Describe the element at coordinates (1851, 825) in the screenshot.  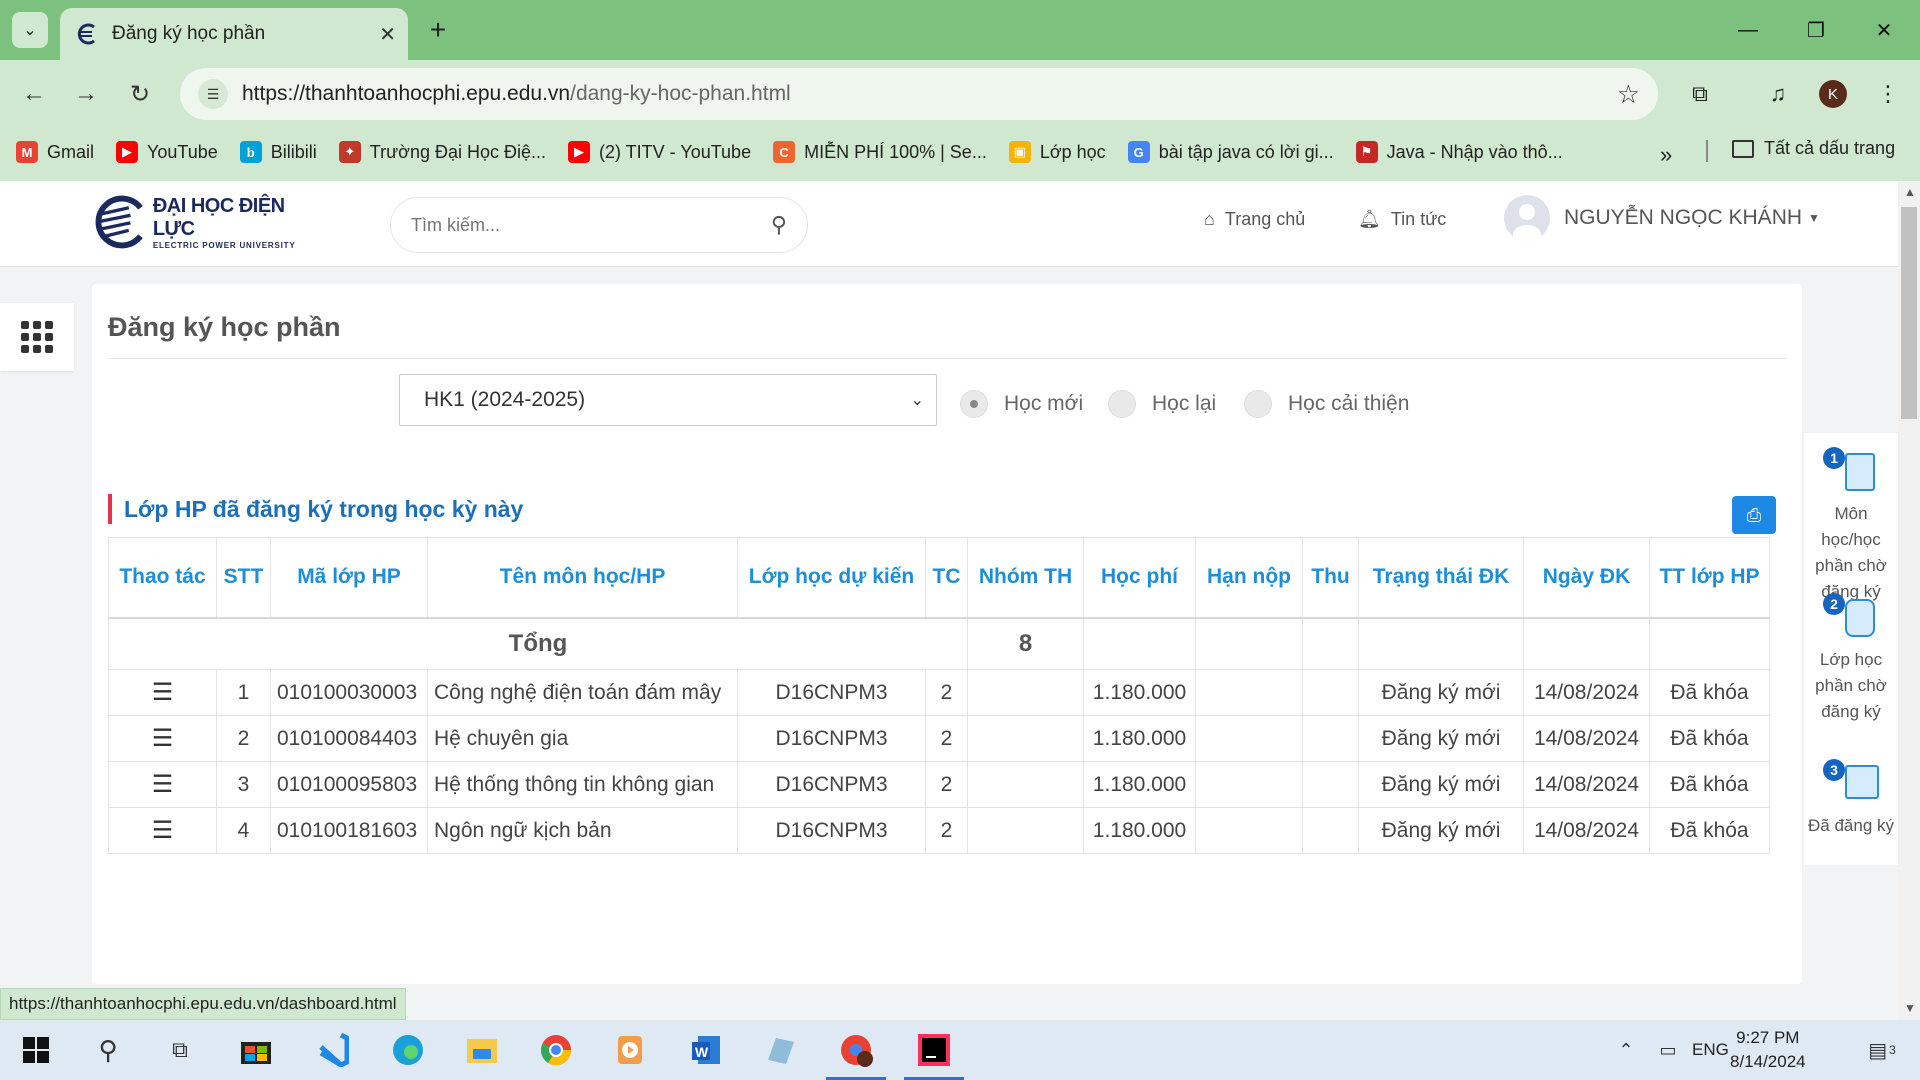
I see `step-label: Đã đăng ký` at that location.